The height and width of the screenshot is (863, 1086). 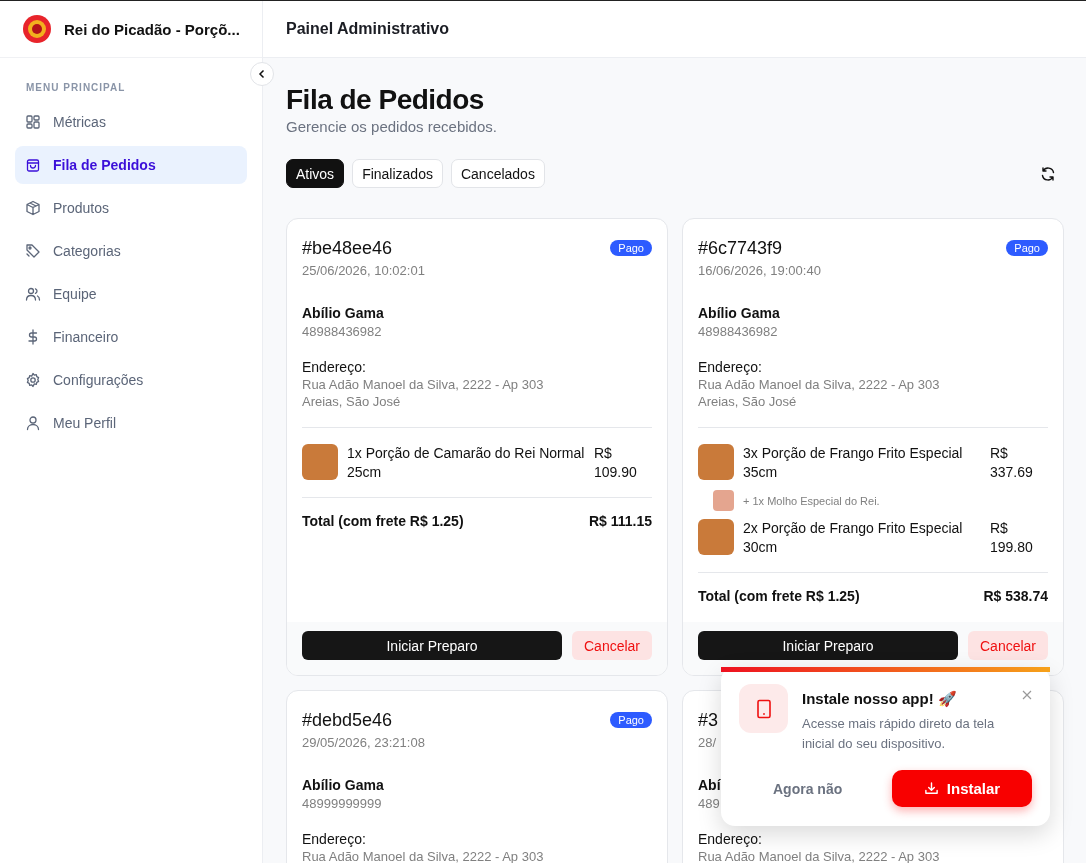 What do you see at coordinates (853, 463) in the screenshot?
I see `item-name: 3x Porção de Frango Frito Especial 35cm` at bounding box center [853, 463].